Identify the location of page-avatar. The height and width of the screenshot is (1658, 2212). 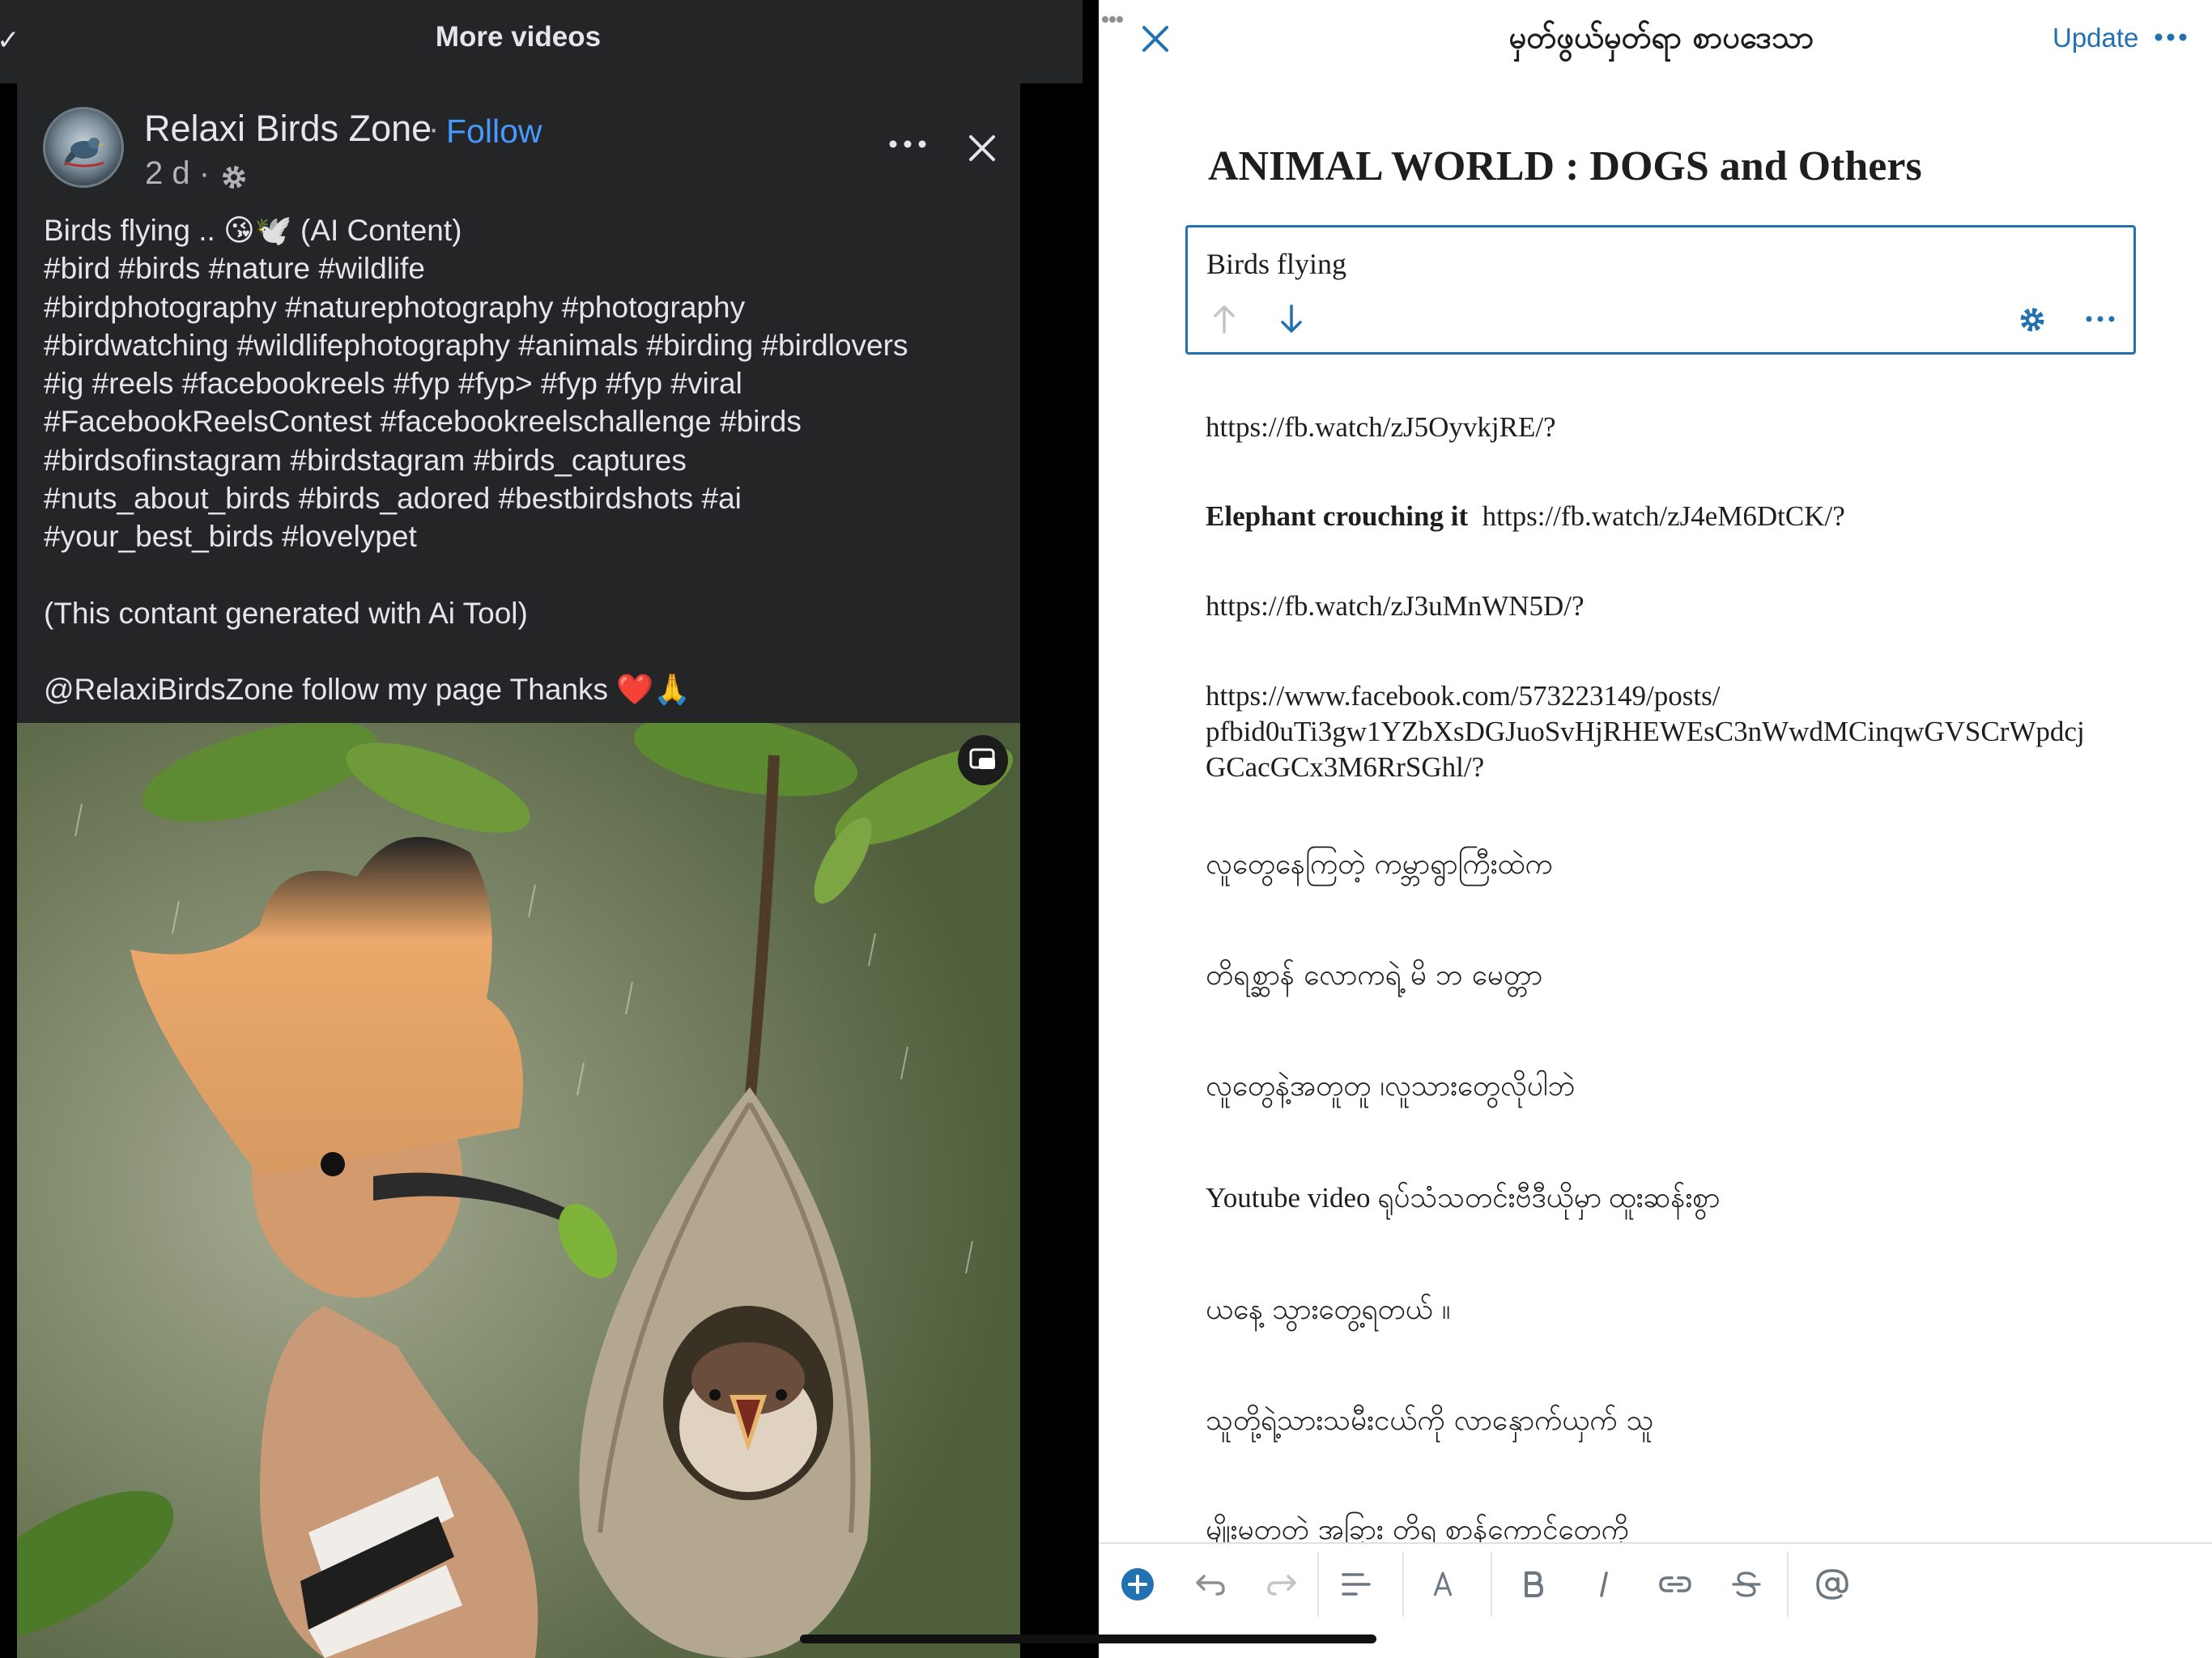
(84, 147).